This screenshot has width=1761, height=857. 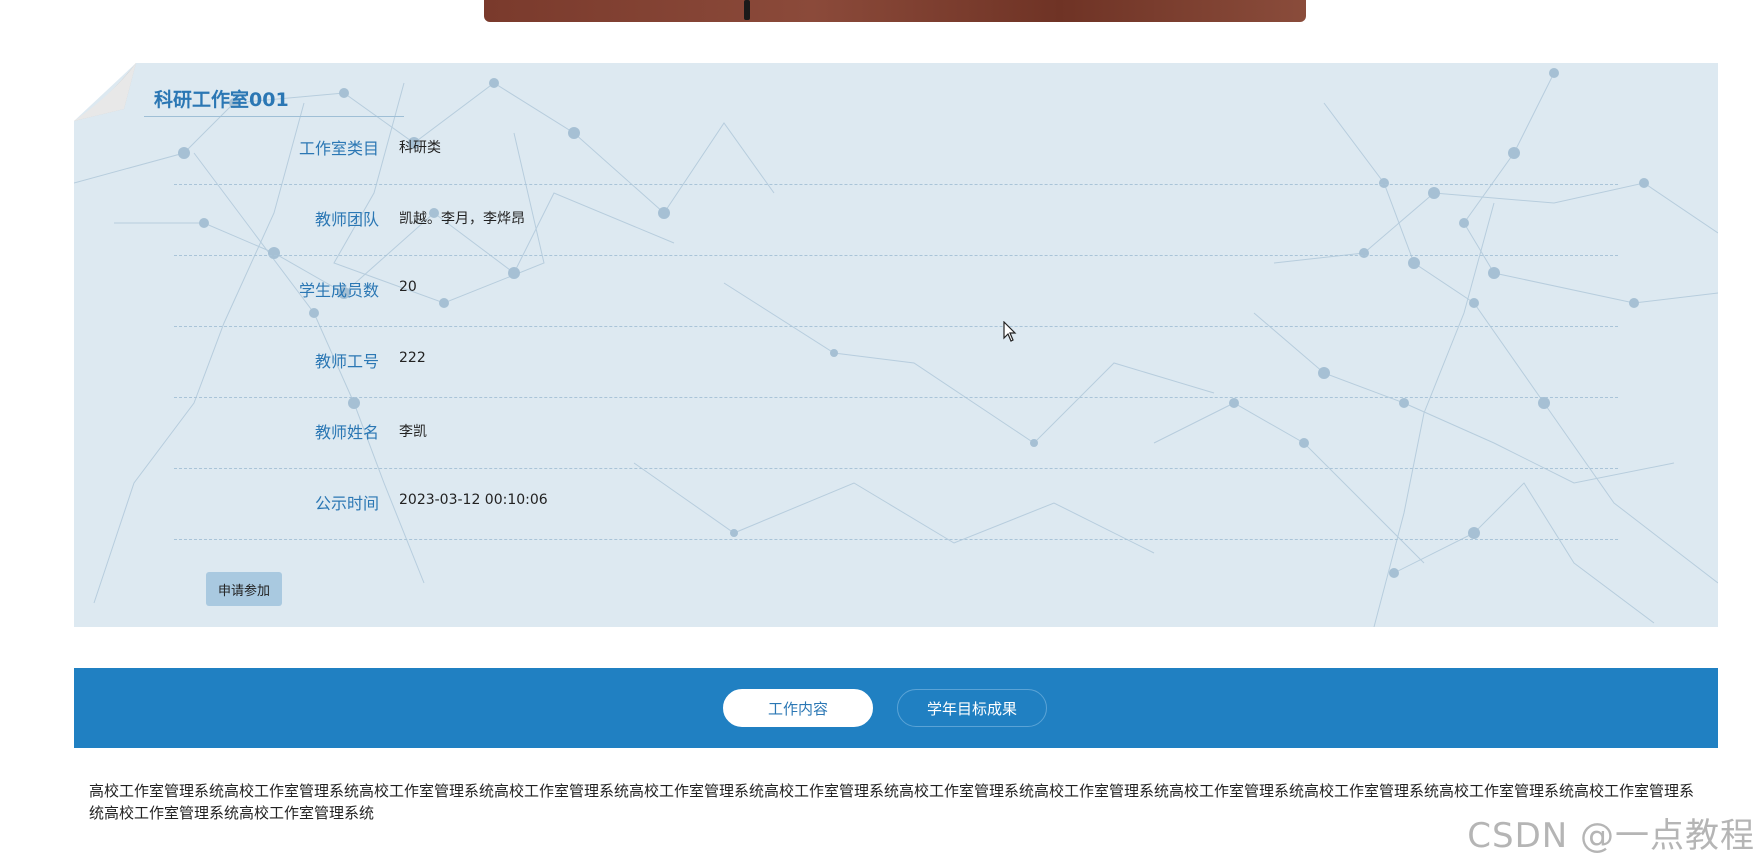 I want to click on field-label: 教师工号, so click(x=346, y=361).